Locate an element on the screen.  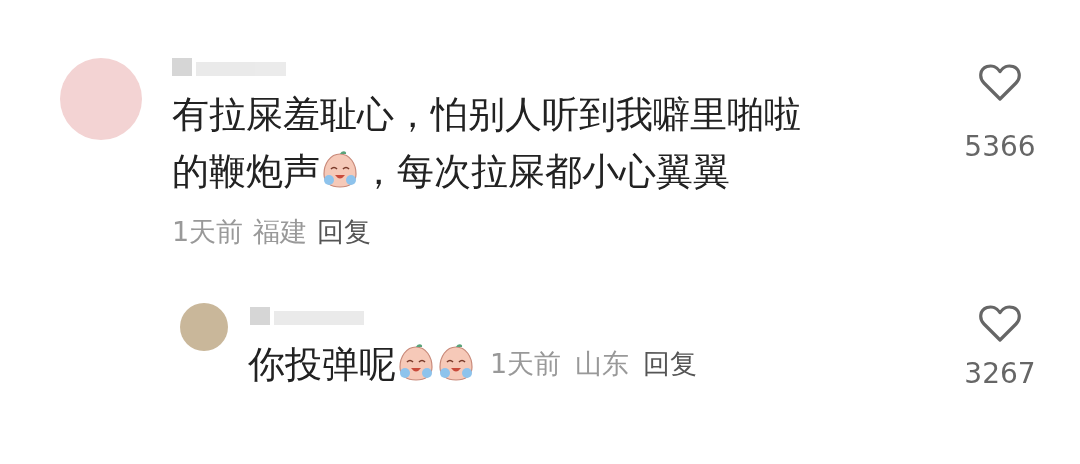
comment-text: 你投弹呢 is located at coordinates (362, 364).